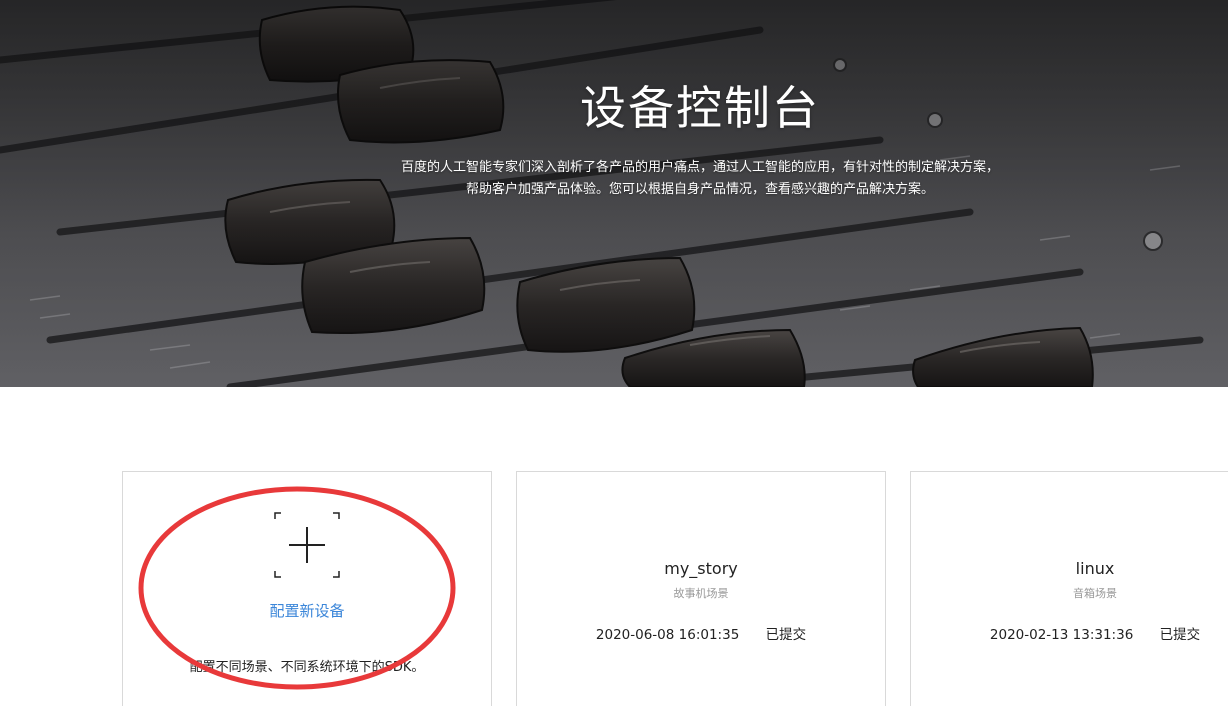 This screenshot has width=1228, height=706. Describe the element at coordinates (699, 189) in the screenshot. I see `description-line-2: 帮助客户加强产品体验。您可以根据自身产品情况，查看感兴趣的产品解决方案。` at that location.